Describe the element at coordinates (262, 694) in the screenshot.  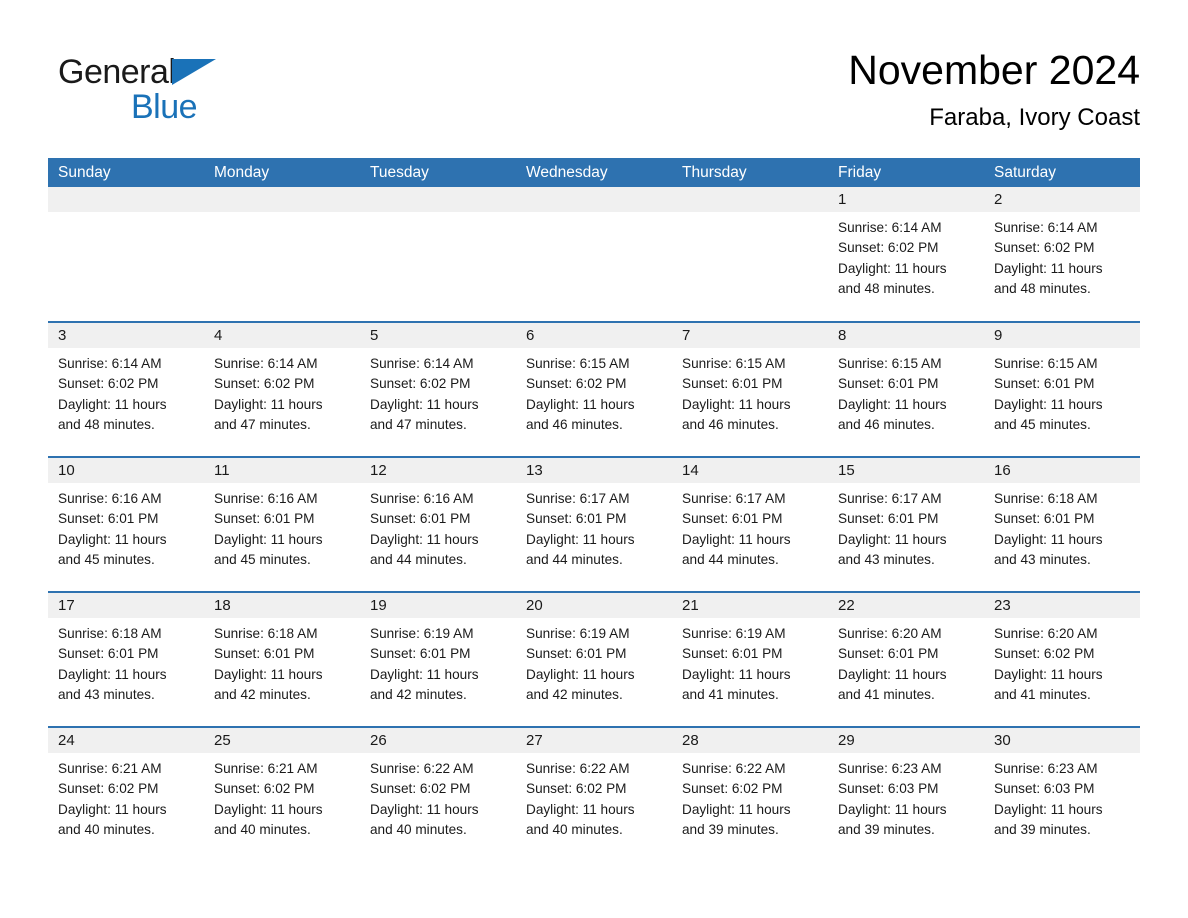
I see `daylight-text-line2: and 42 minutes.` at that location.